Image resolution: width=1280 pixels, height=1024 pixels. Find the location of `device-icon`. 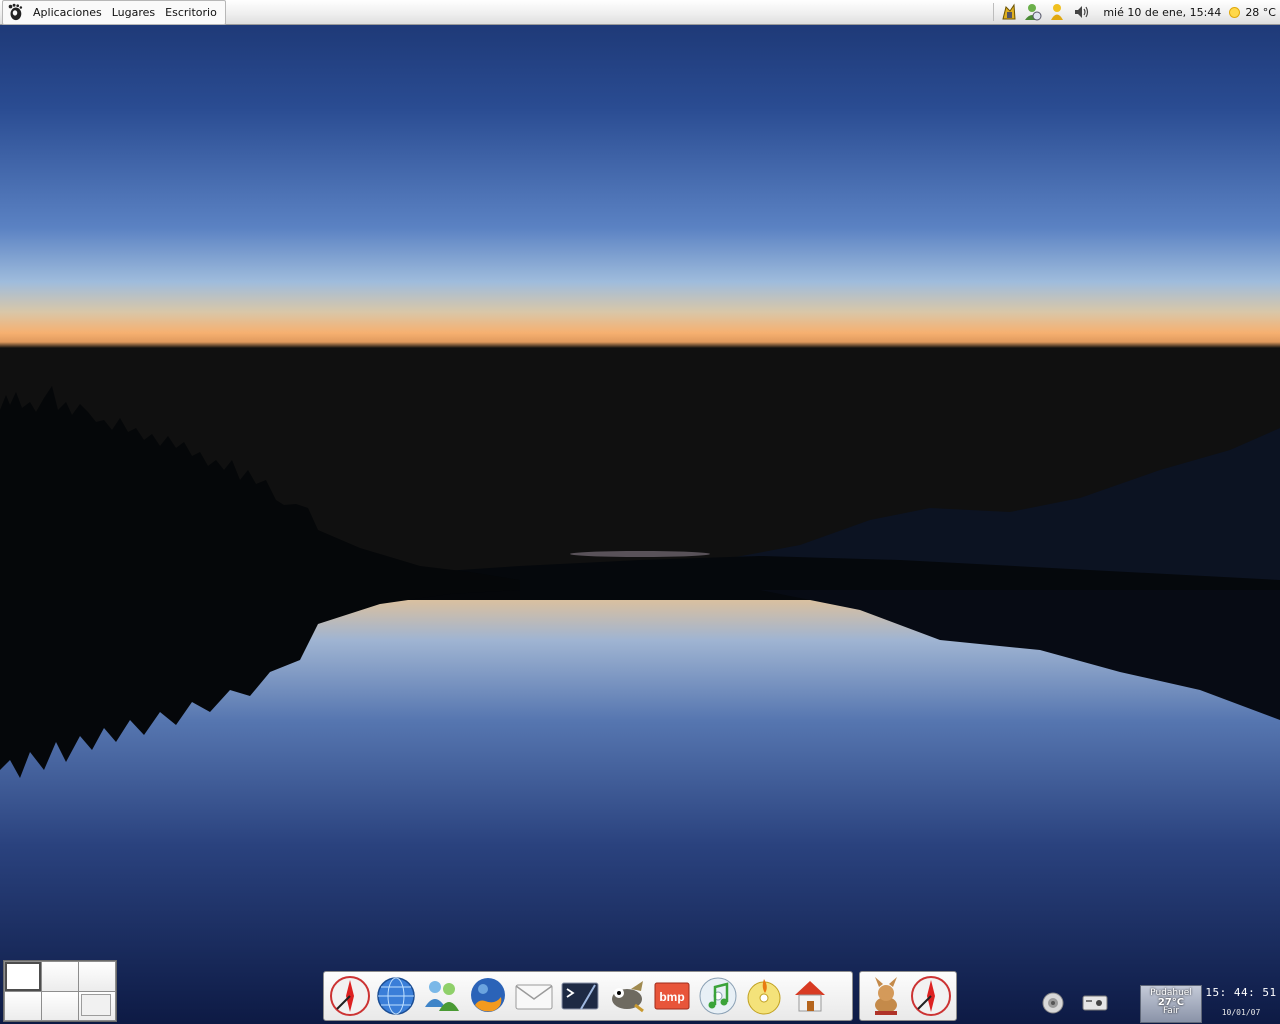

device-icon is located at coordinates (1095, 1003).